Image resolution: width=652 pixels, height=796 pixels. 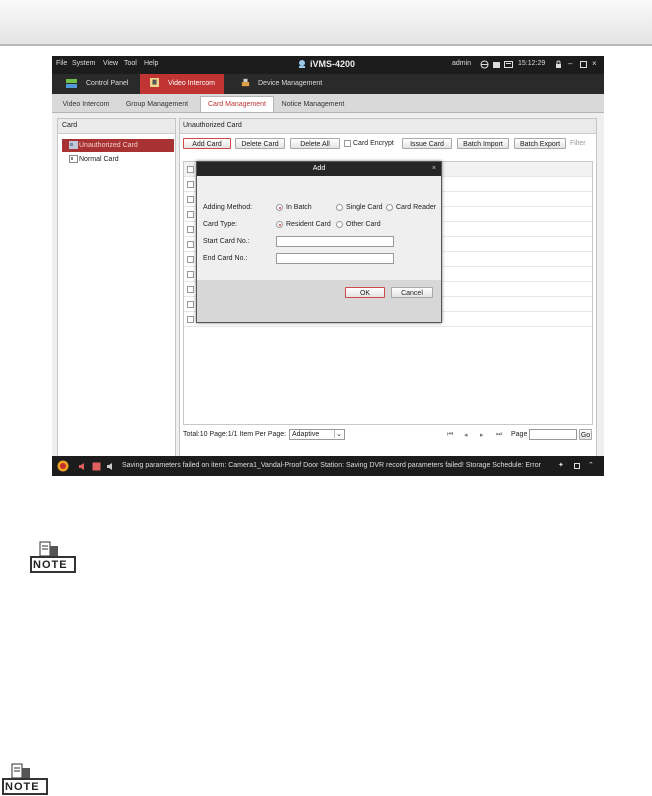 I want to click on cancel-button: Cancel, so click(x=412, y=292).